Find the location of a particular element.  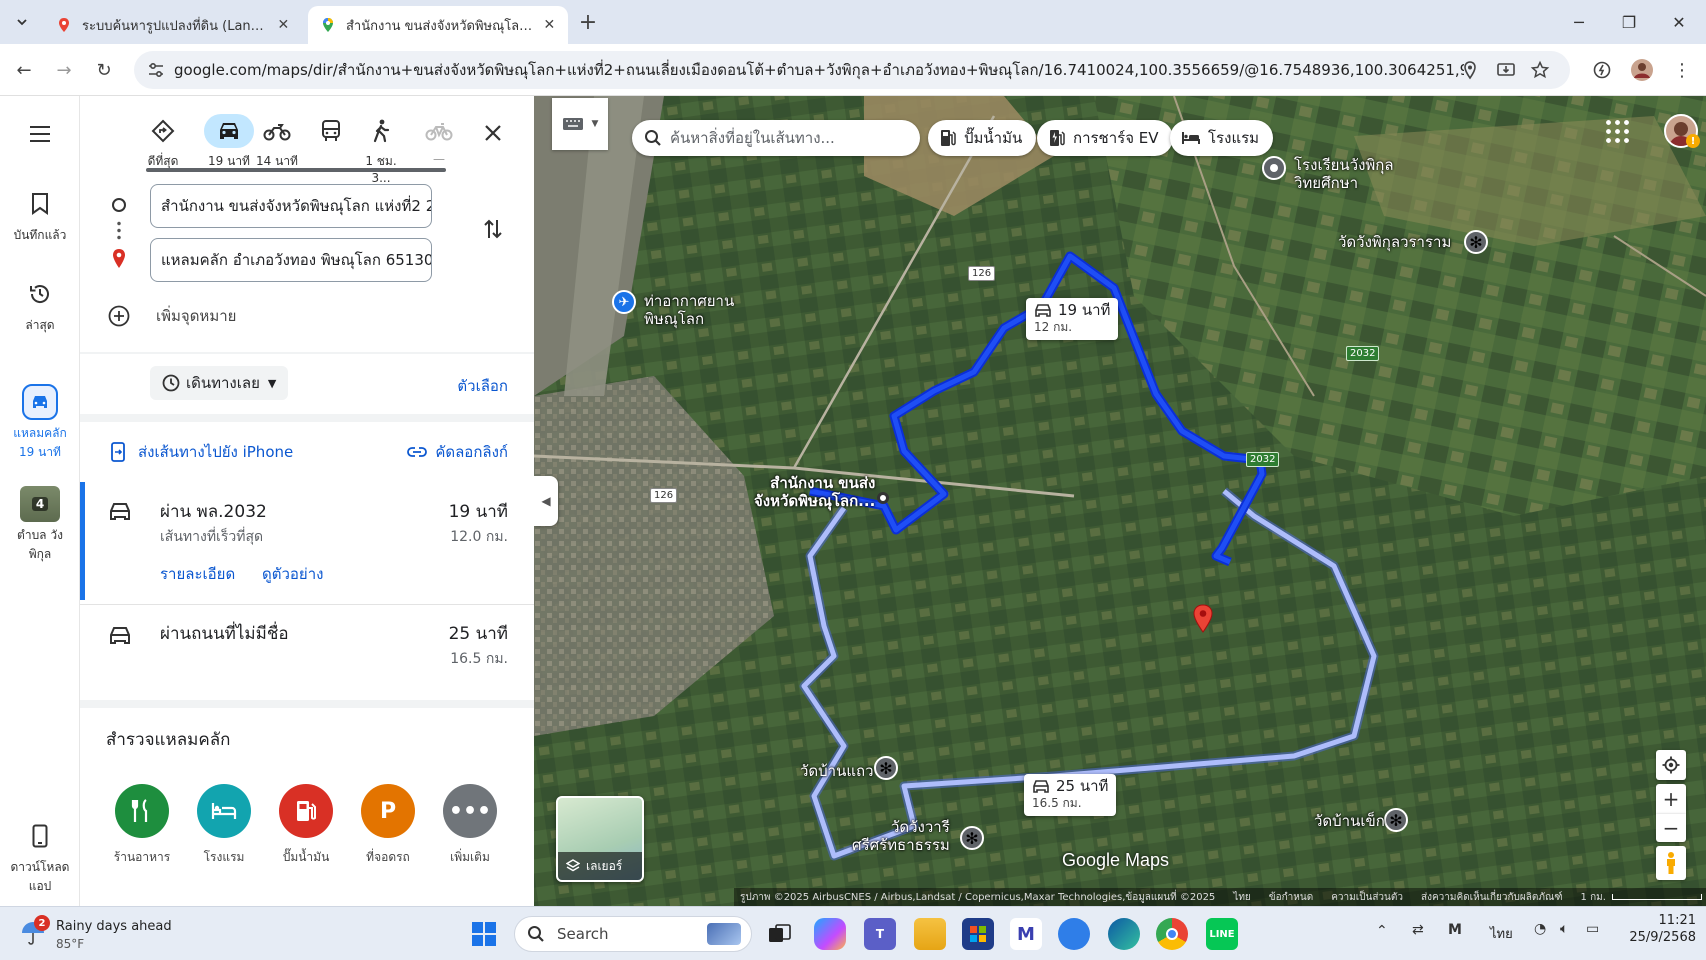

menu-button is located at coordinates (40, 136).